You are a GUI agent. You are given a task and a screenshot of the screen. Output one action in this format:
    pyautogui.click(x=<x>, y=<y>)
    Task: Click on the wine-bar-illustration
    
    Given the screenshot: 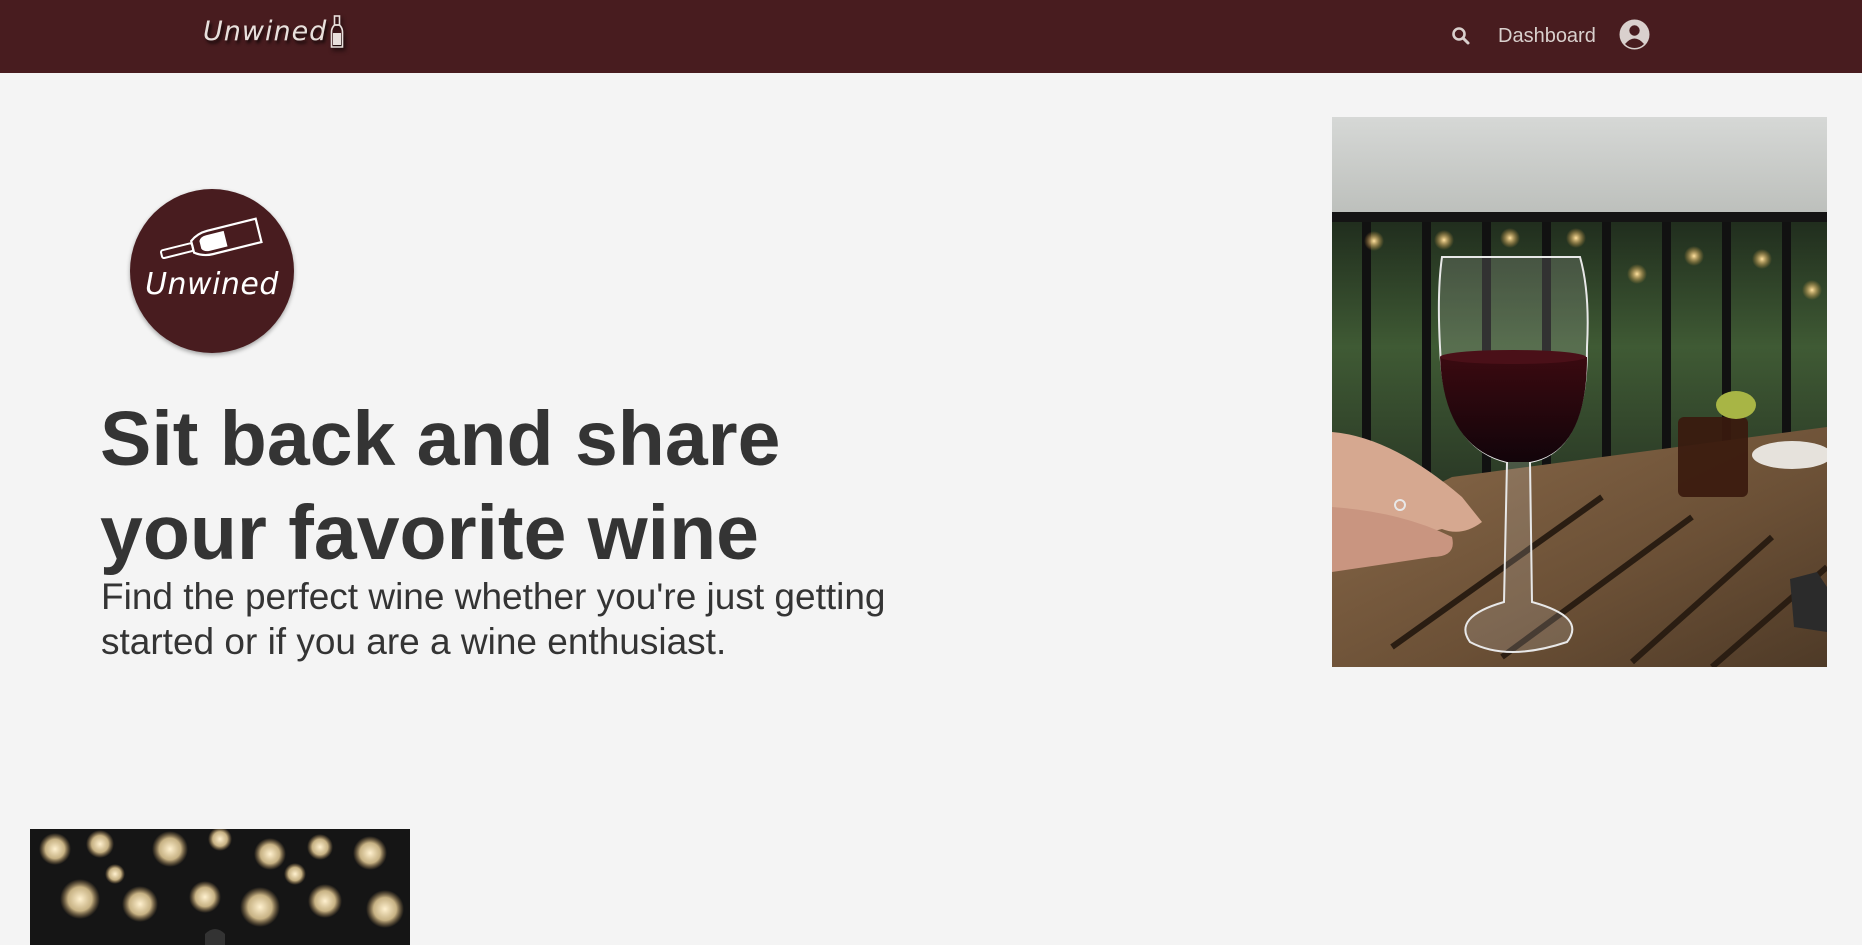 What is the action you would take?
    pyautogui.click(x=220, y=887)
    